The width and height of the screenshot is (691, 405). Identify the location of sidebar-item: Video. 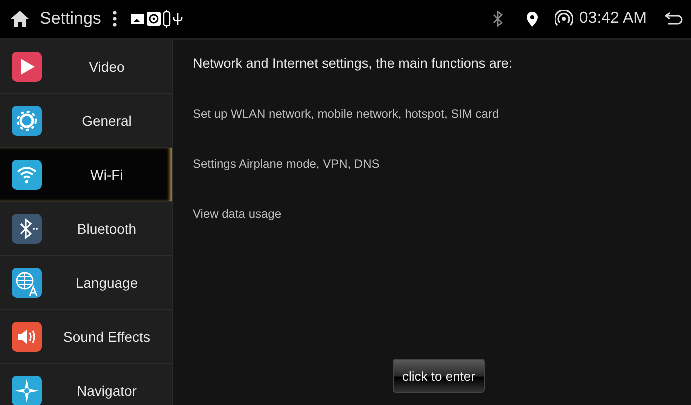
(86, 67).